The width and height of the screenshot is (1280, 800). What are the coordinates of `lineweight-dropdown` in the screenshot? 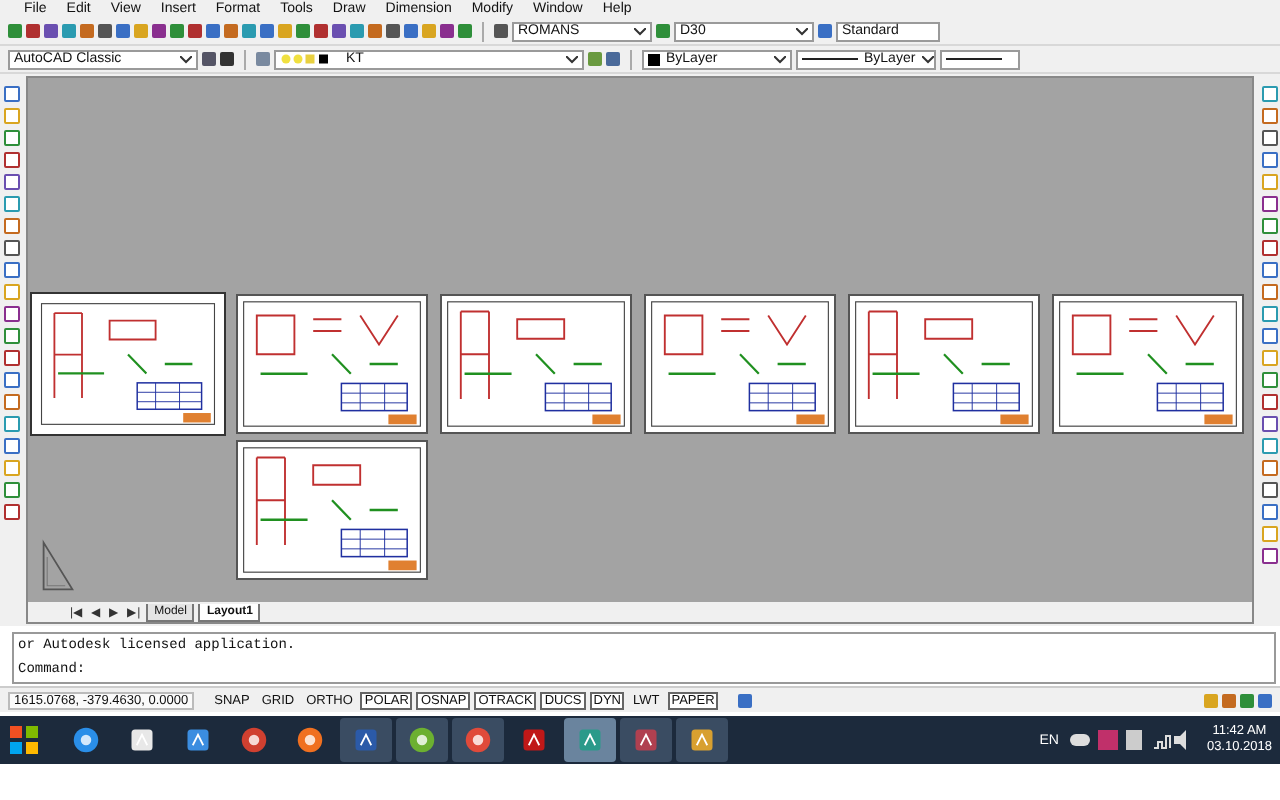 It's located at (980, 59).